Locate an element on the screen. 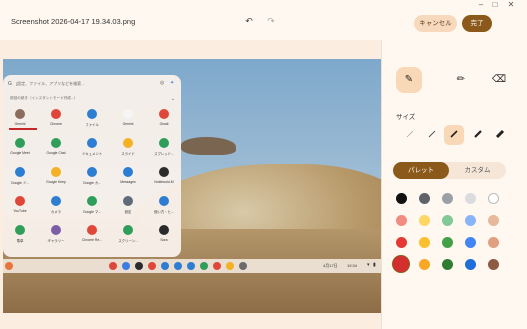  gemini-icon is located at coordinates (126, 266).